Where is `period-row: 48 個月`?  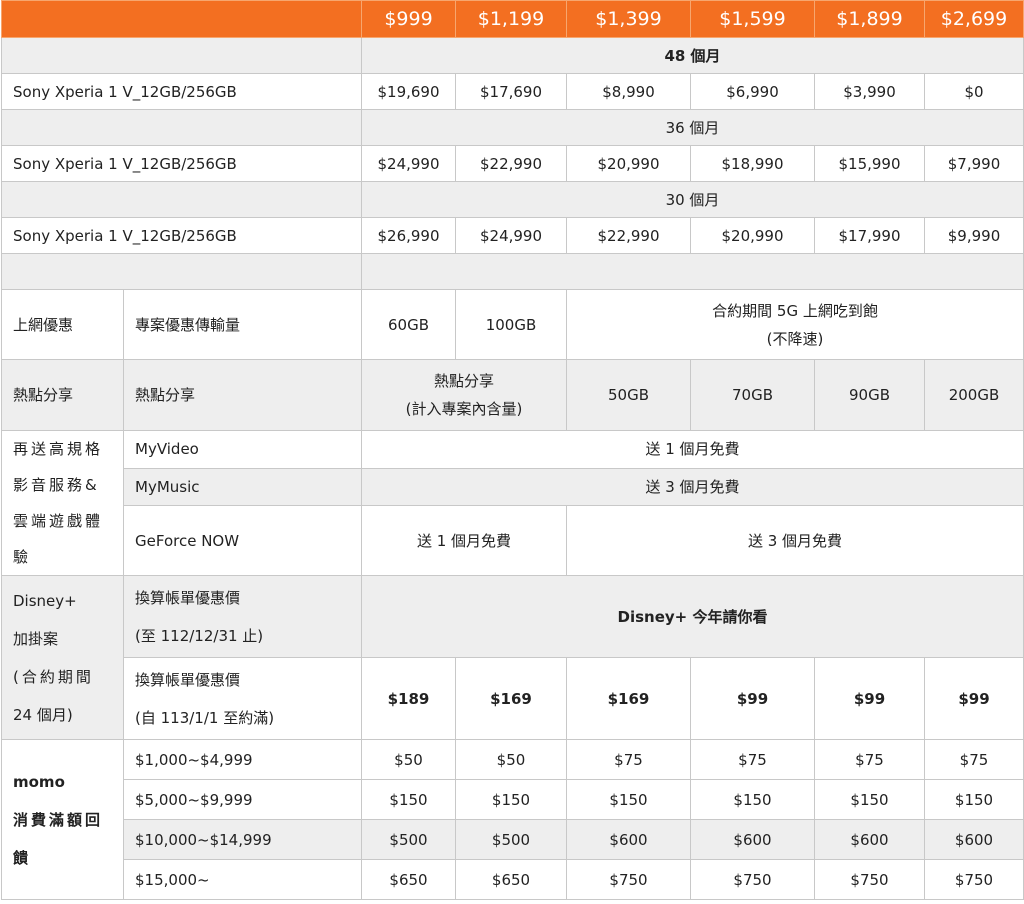
period-row: 48 個月 is located at coordinates (512, 55).